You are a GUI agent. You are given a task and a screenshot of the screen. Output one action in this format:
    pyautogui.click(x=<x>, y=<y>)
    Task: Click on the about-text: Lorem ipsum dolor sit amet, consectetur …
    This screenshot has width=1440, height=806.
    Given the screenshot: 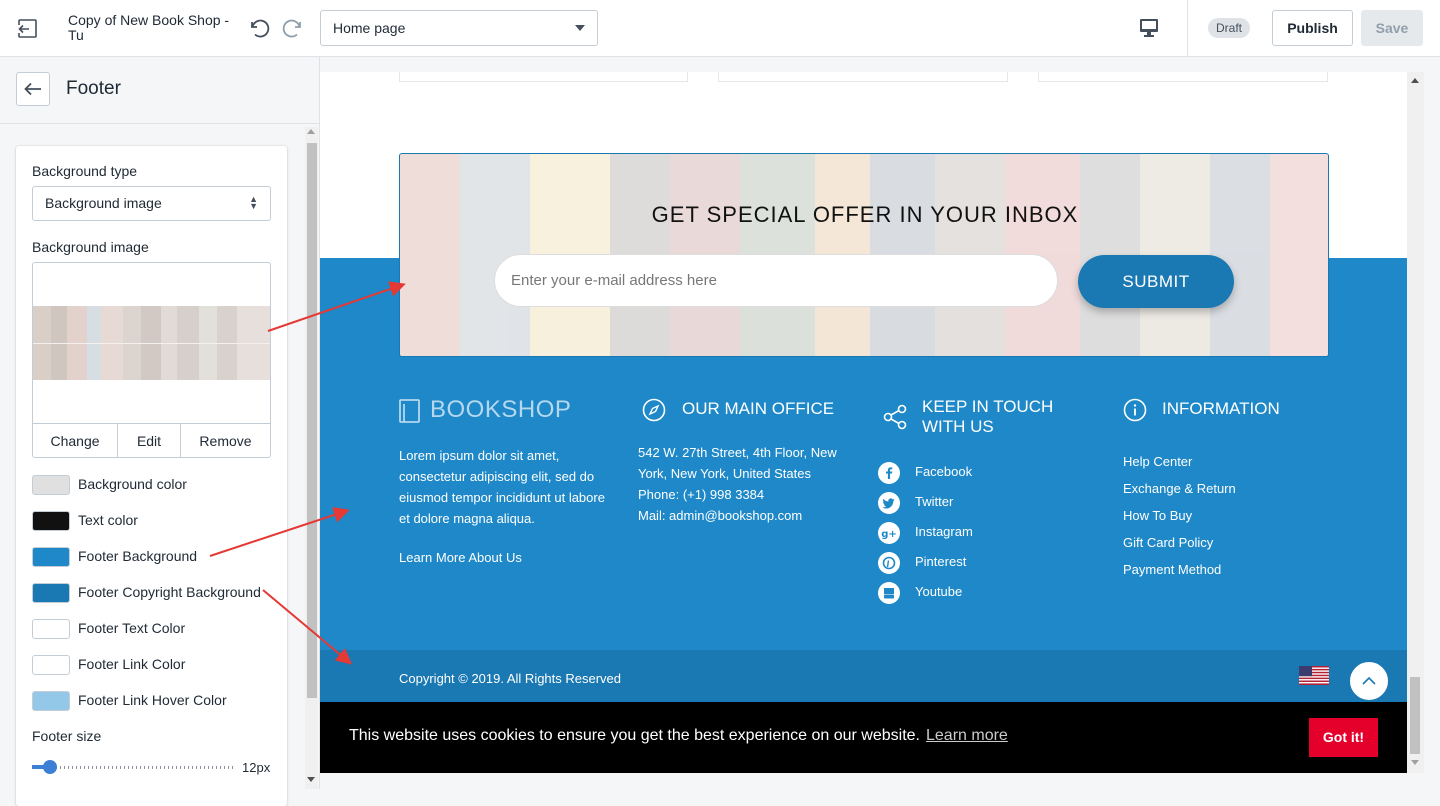 What is the action you would take?
    pyautogui.click(x=502, y=487)
    